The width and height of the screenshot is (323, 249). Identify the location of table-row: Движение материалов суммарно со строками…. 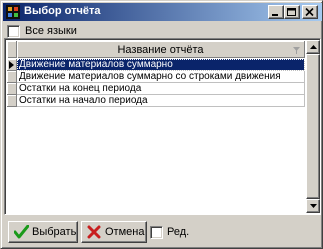
(156, 77).